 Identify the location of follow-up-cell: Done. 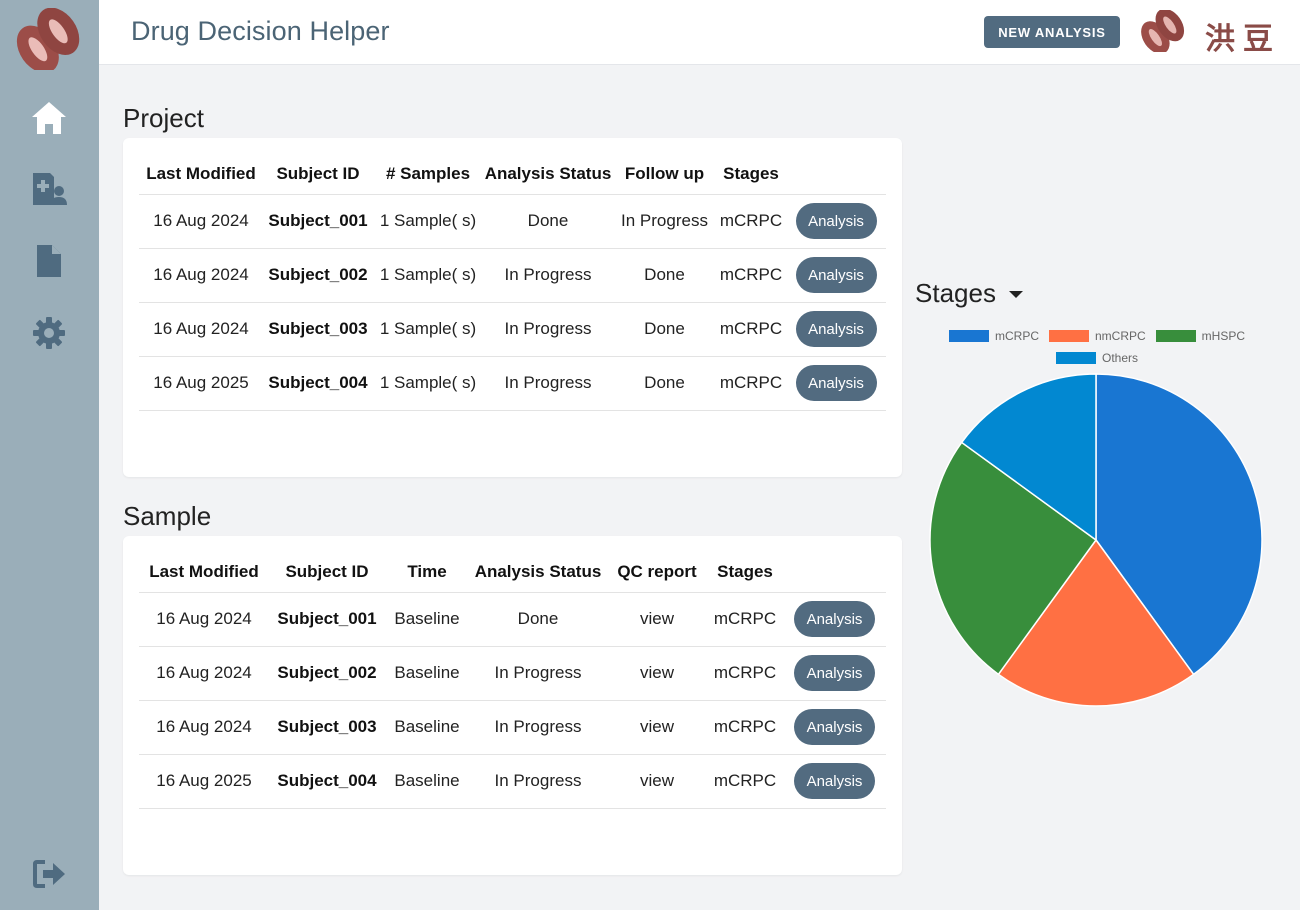
(664, 275).